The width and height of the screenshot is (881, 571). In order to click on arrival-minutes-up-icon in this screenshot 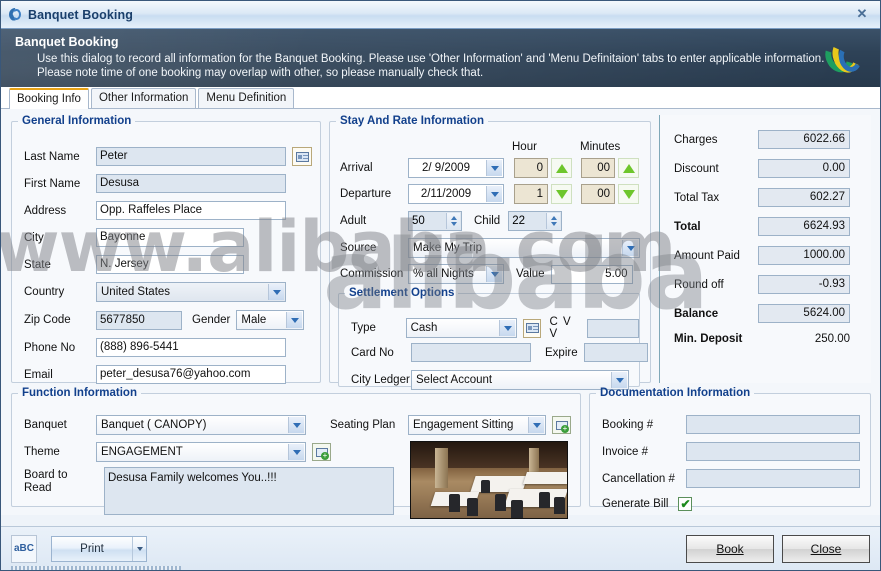, I will do `click(628, 168)`.